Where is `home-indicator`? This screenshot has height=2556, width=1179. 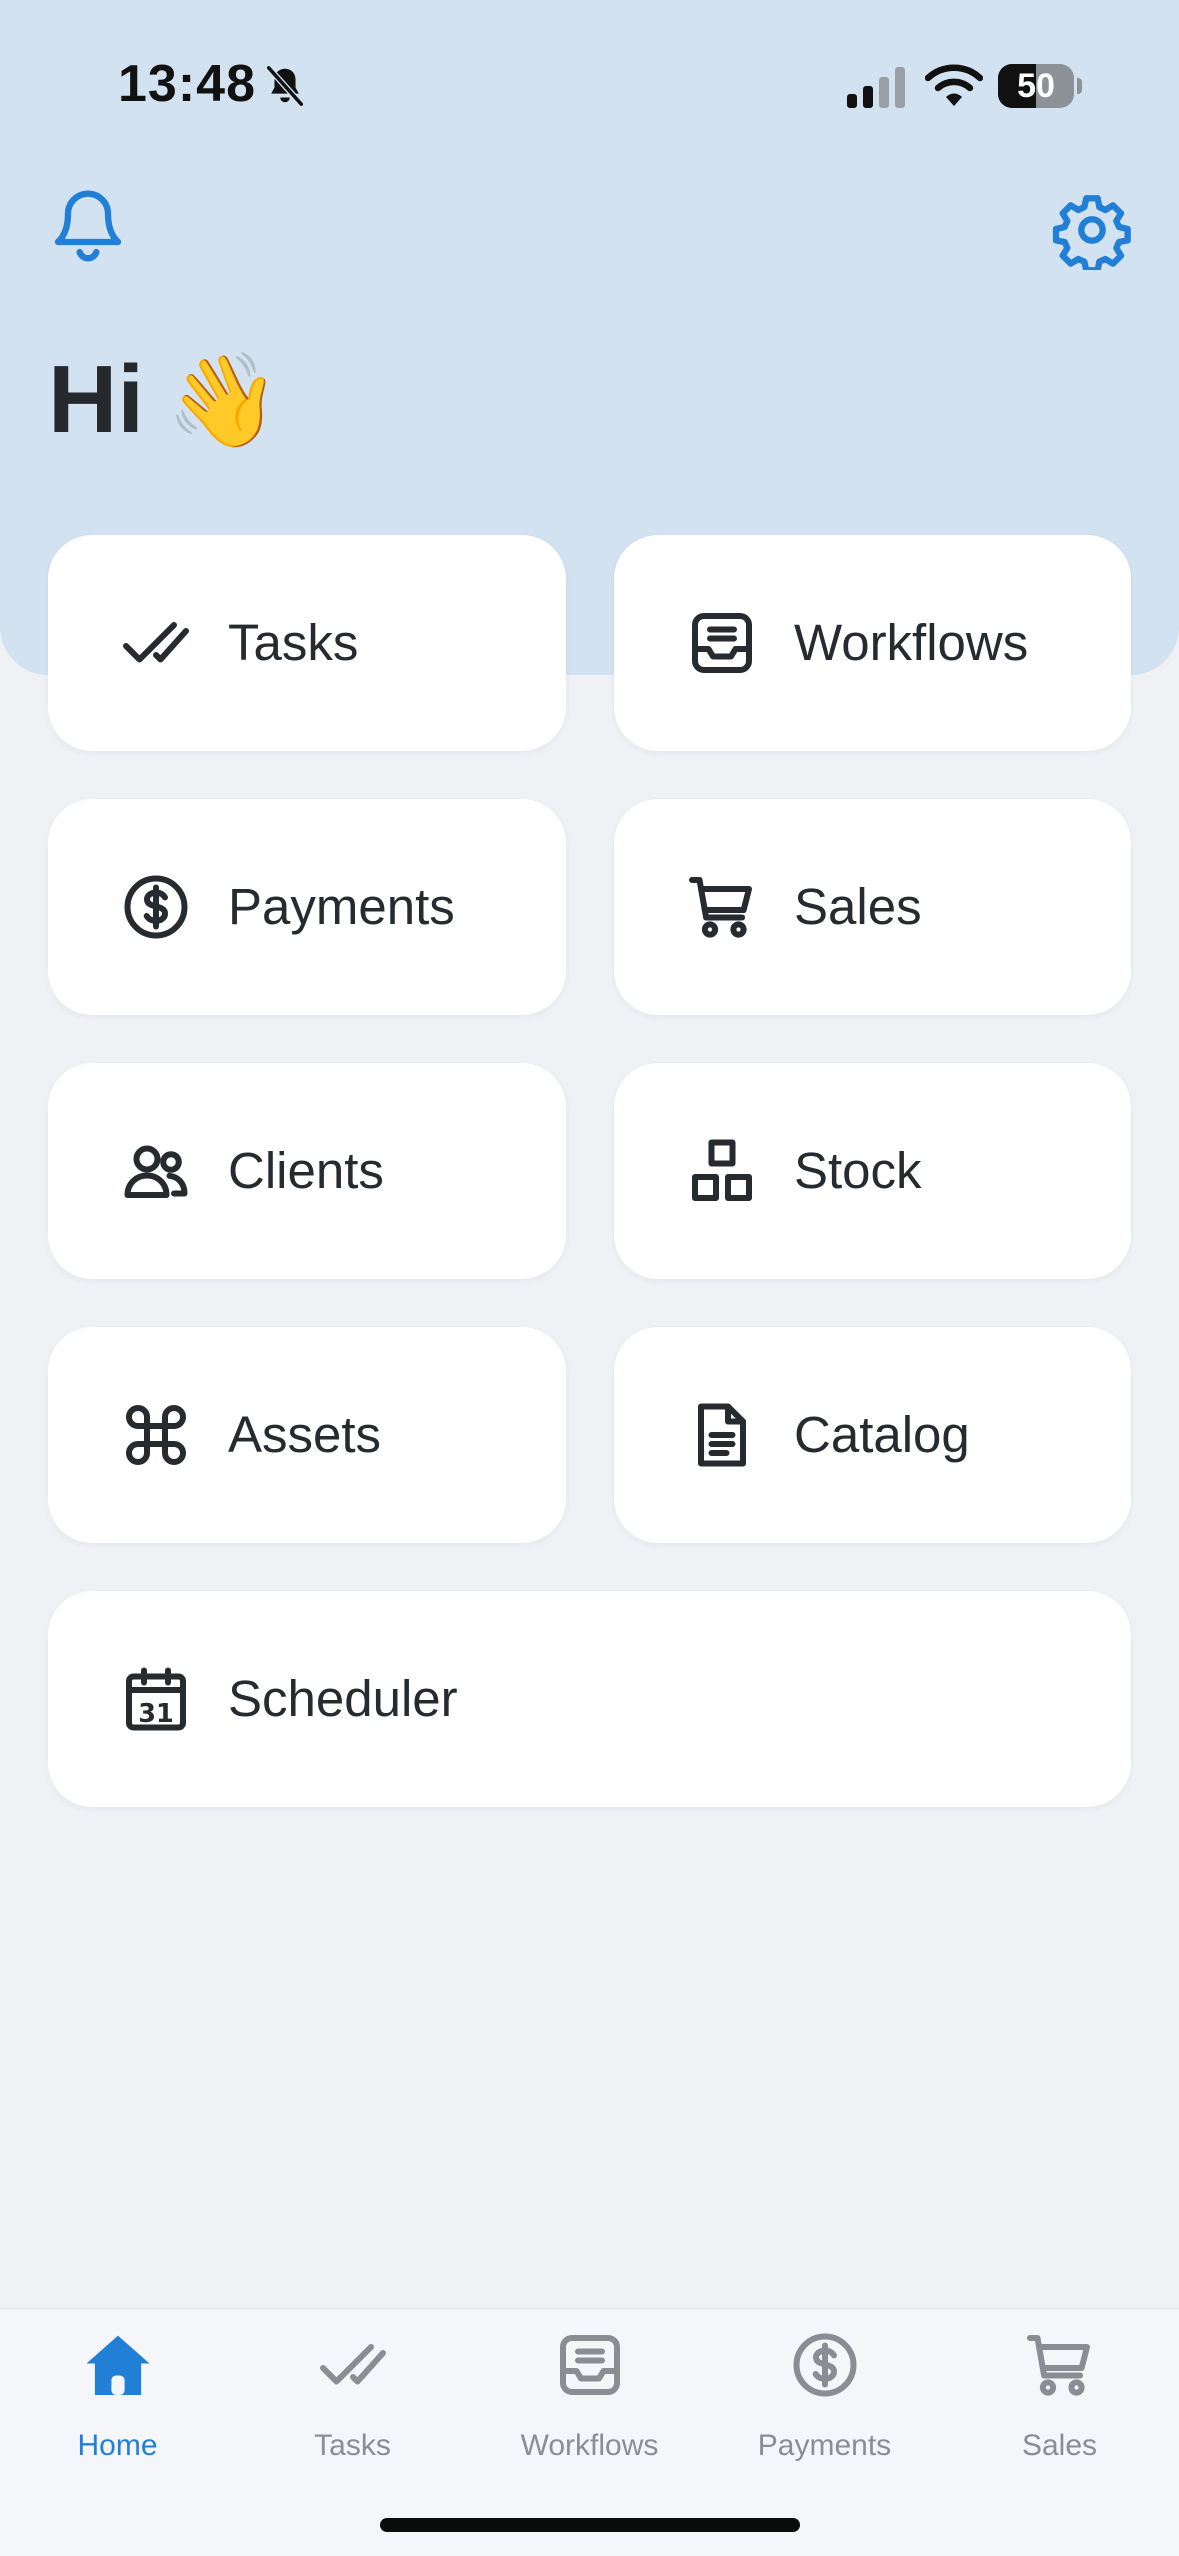
home-indicator is located at coordinates (590, 2525).